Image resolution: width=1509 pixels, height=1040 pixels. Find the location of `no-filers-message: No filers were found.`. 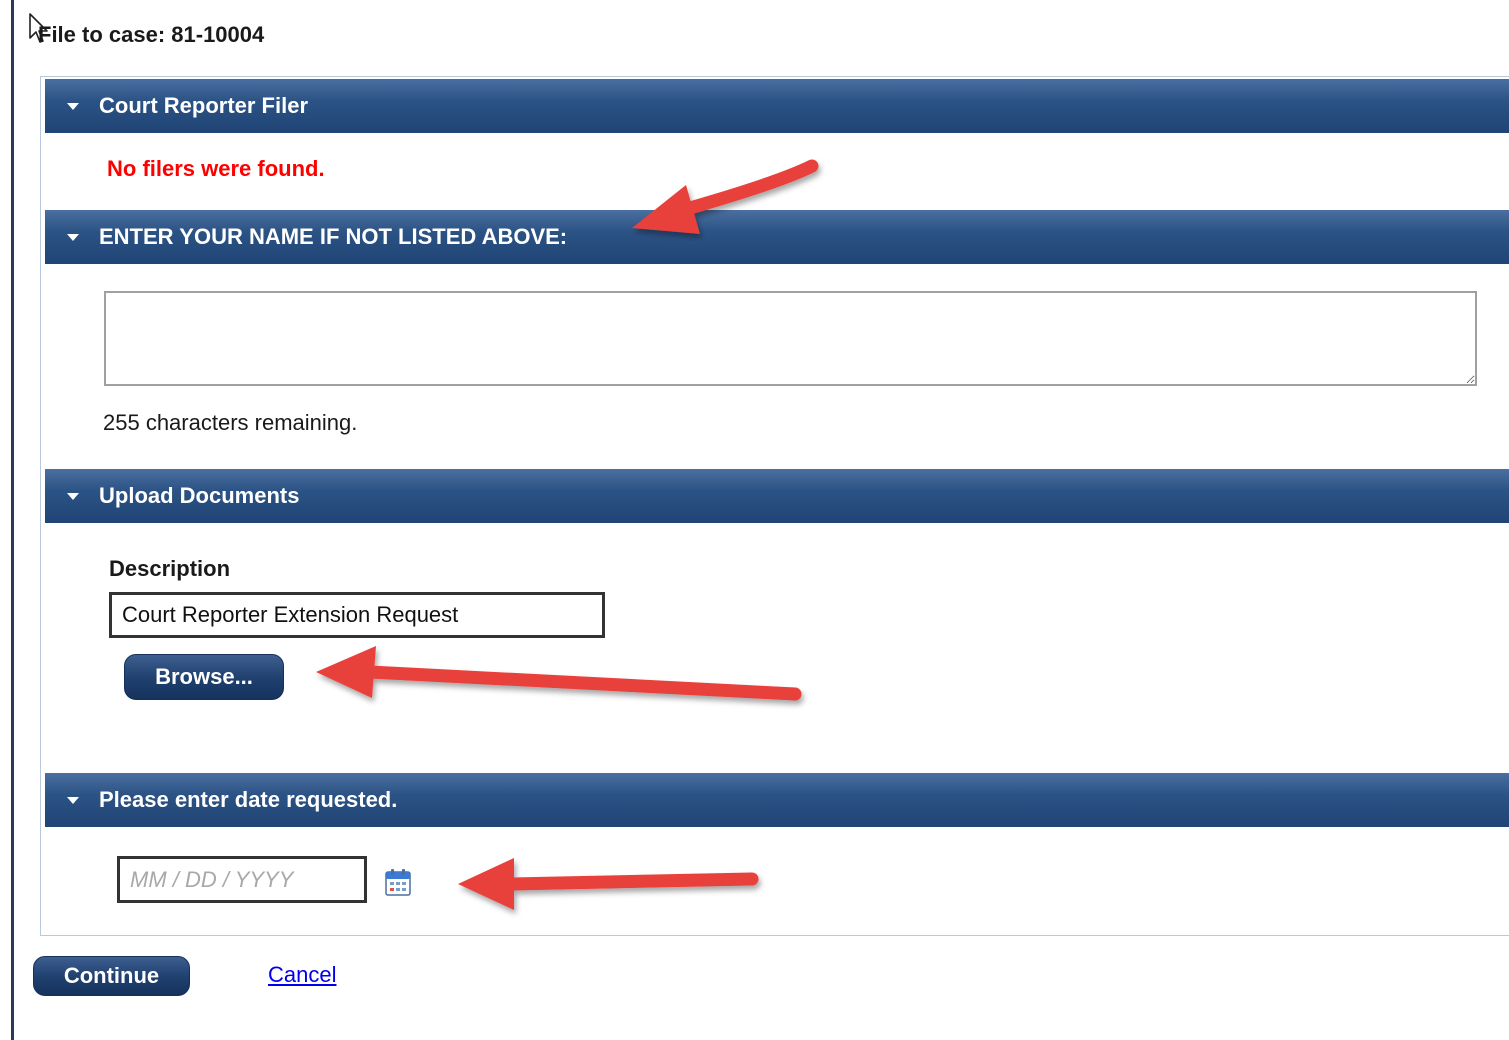

no-filers-message: No filers were found. is located at coordinates (216, 168).